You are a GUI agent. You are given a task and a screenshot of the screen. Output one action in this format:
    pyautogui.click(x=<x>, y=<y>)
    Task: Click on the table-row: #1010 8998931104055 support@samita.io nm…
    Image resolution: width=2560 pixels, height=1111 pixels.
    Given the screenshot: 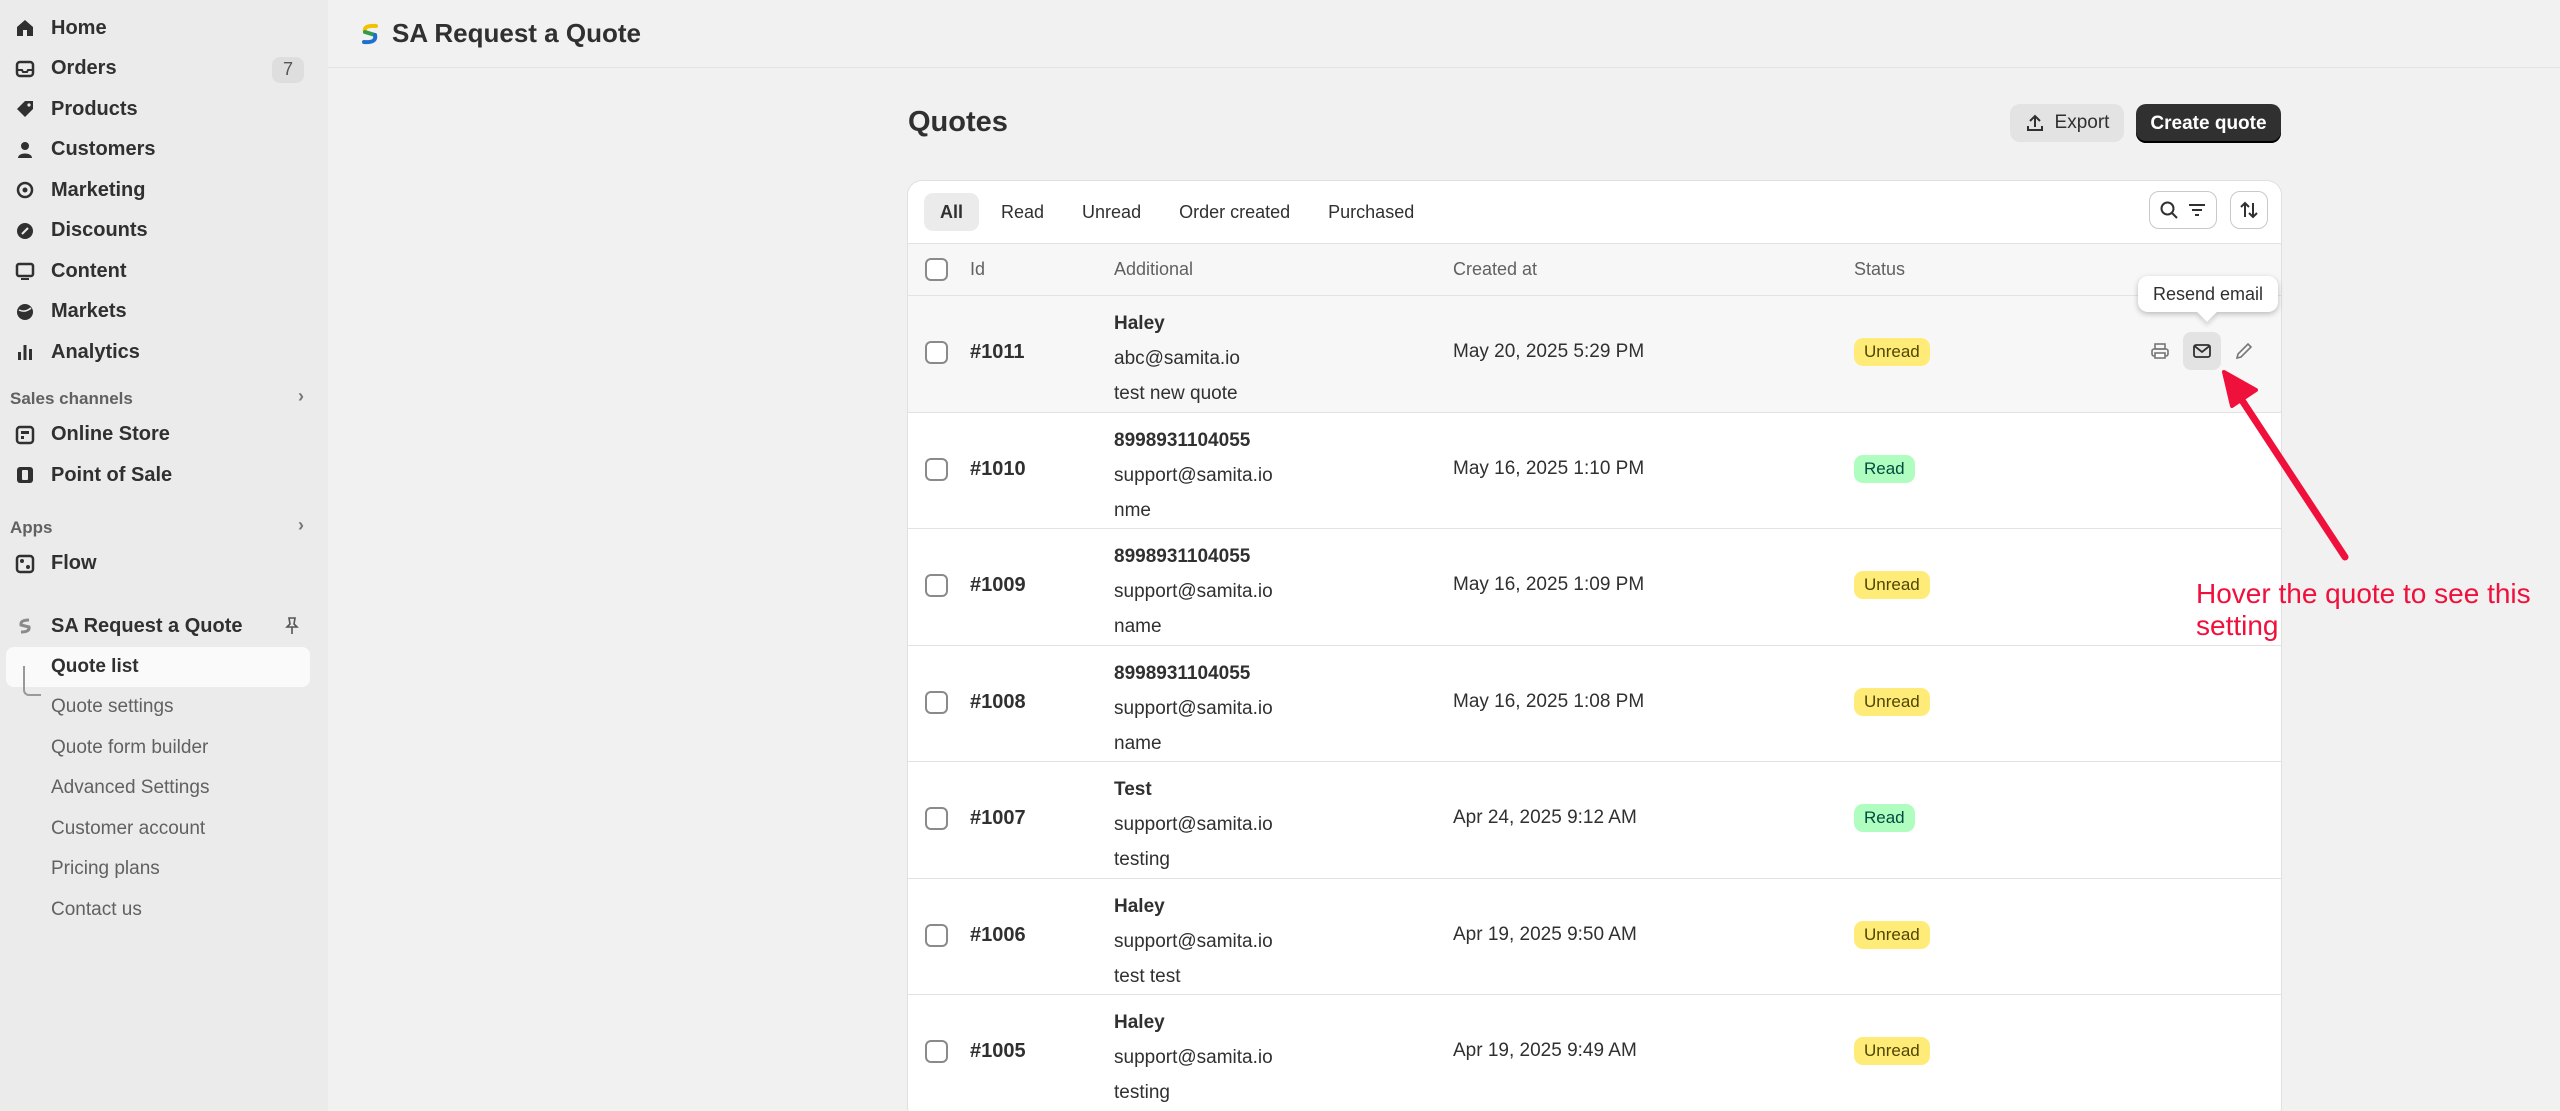 What is the action you would take?
    pyautogui.click(x=1594, y=470)
    